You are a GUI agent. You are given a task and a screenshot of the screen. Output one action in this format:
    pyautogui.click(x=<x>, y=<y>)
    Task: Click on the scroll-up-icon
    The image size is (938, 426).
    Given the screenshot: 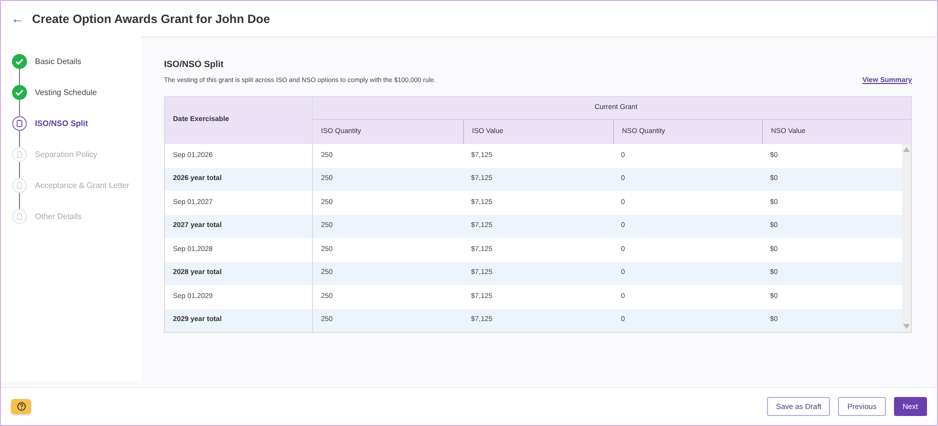 What is the action you would take?
    pyautogui.click(x=906, y=149)
    